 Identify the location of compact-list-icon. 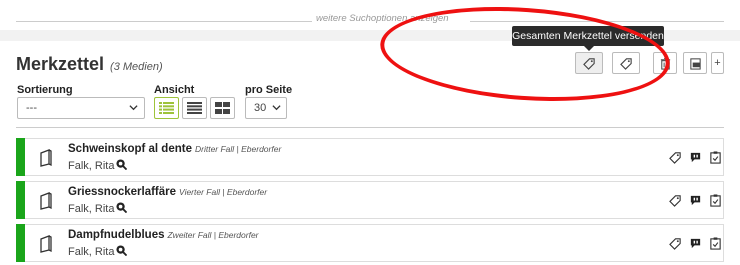
(194, 108).